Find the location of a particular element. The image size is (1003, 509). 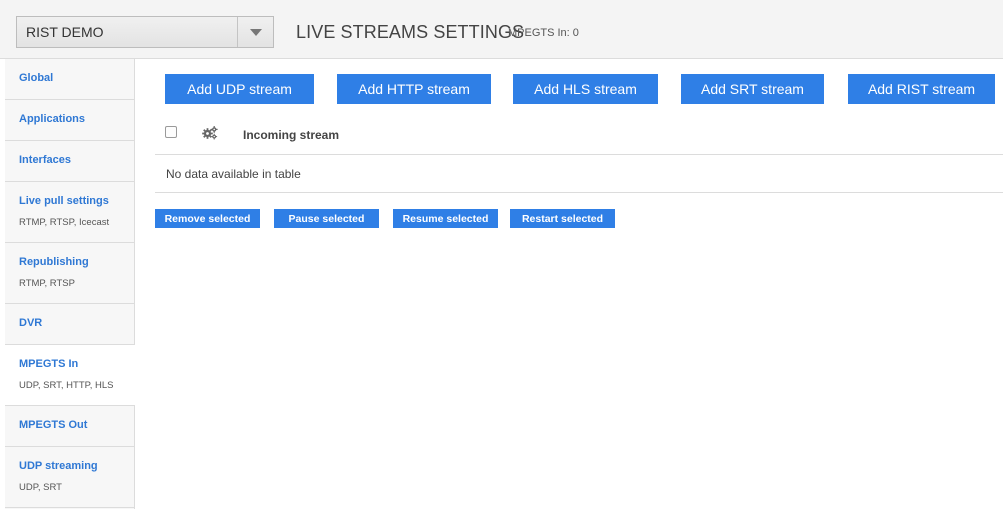

chevron-down-icon is located at coordinates (255, 32).